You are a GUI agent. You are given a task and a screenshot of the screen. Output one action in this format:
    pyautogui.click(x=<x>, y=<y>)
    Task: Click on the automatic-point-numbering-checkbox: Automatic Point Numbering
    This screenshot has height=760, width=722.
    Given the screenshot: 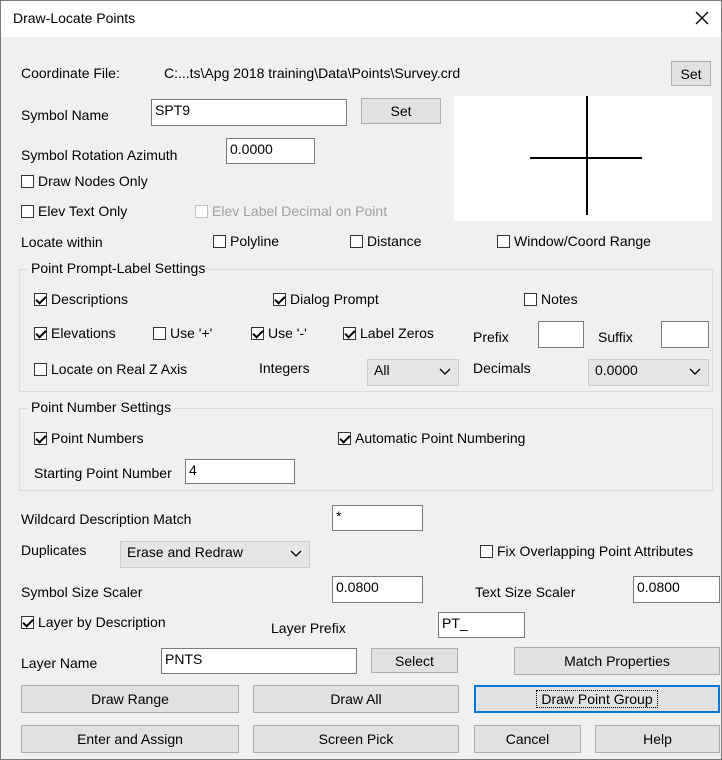 What is the action you would take?
    pyautogui.click(x=431, y=438)
    